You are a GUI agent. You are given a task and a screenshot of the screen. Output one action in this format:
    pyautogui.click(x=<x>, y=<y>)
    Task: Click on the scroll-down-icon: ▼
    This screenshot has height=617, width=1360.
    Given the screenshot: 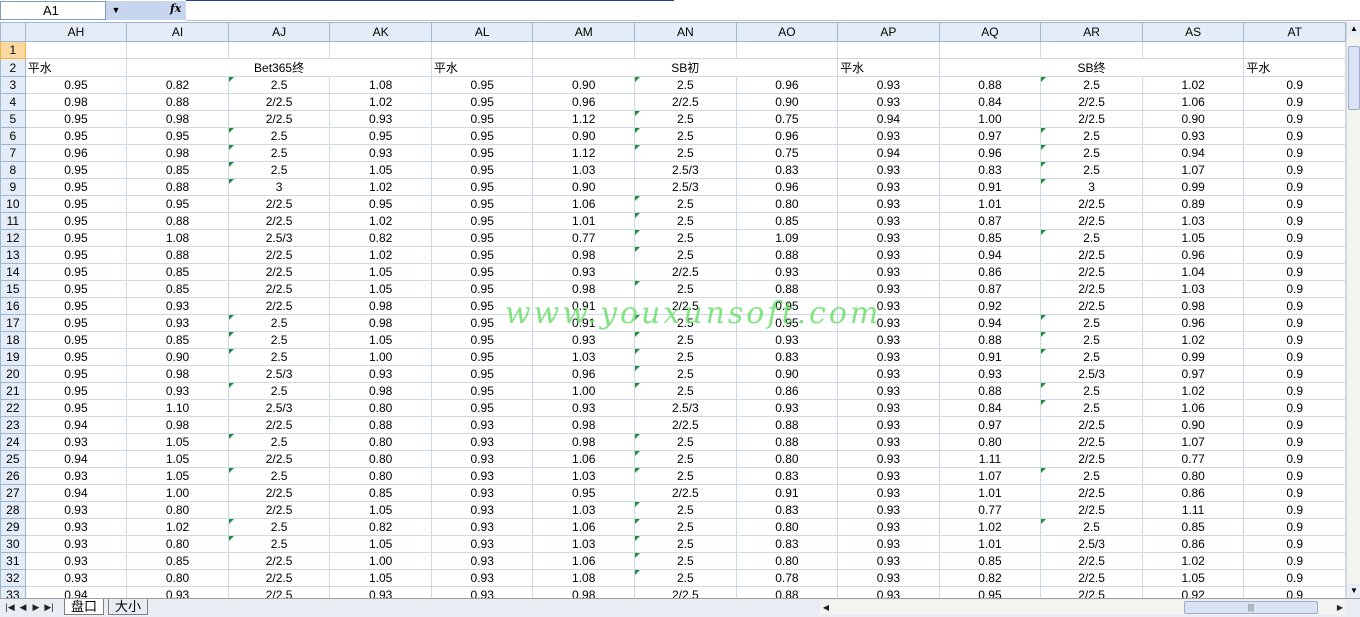 What is the action you would take?
    pyautogui.click(x=1353, y=591)
    